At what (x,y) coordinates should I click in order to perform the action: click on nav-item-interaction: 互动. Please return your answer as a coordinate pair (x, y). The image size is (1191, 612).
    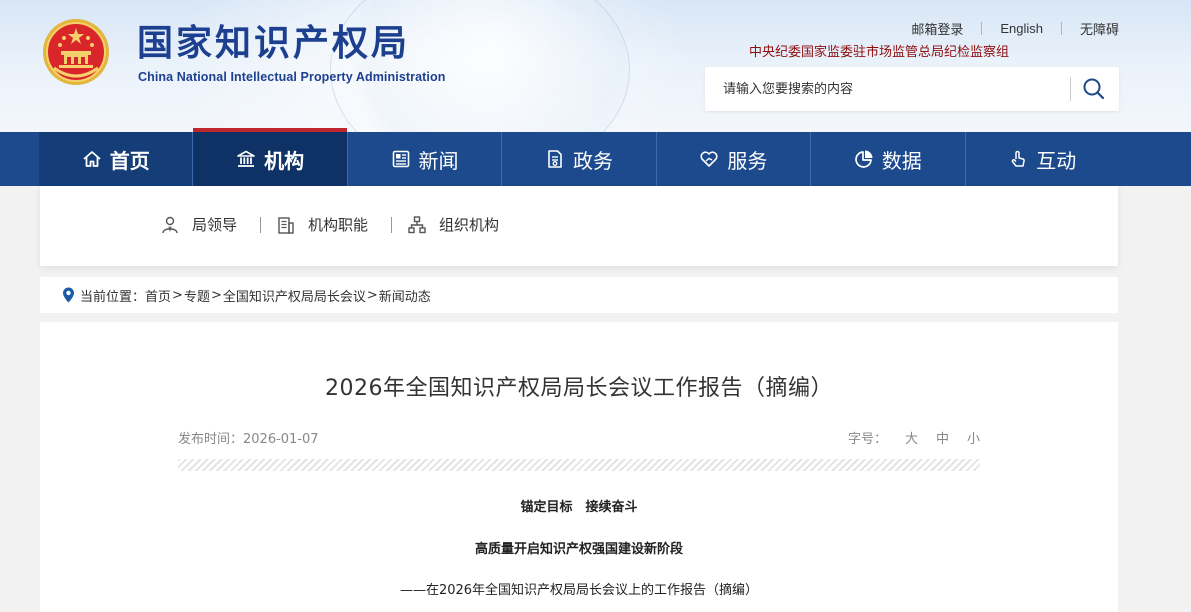
    Looking at the image, I should click on (1042, 159).